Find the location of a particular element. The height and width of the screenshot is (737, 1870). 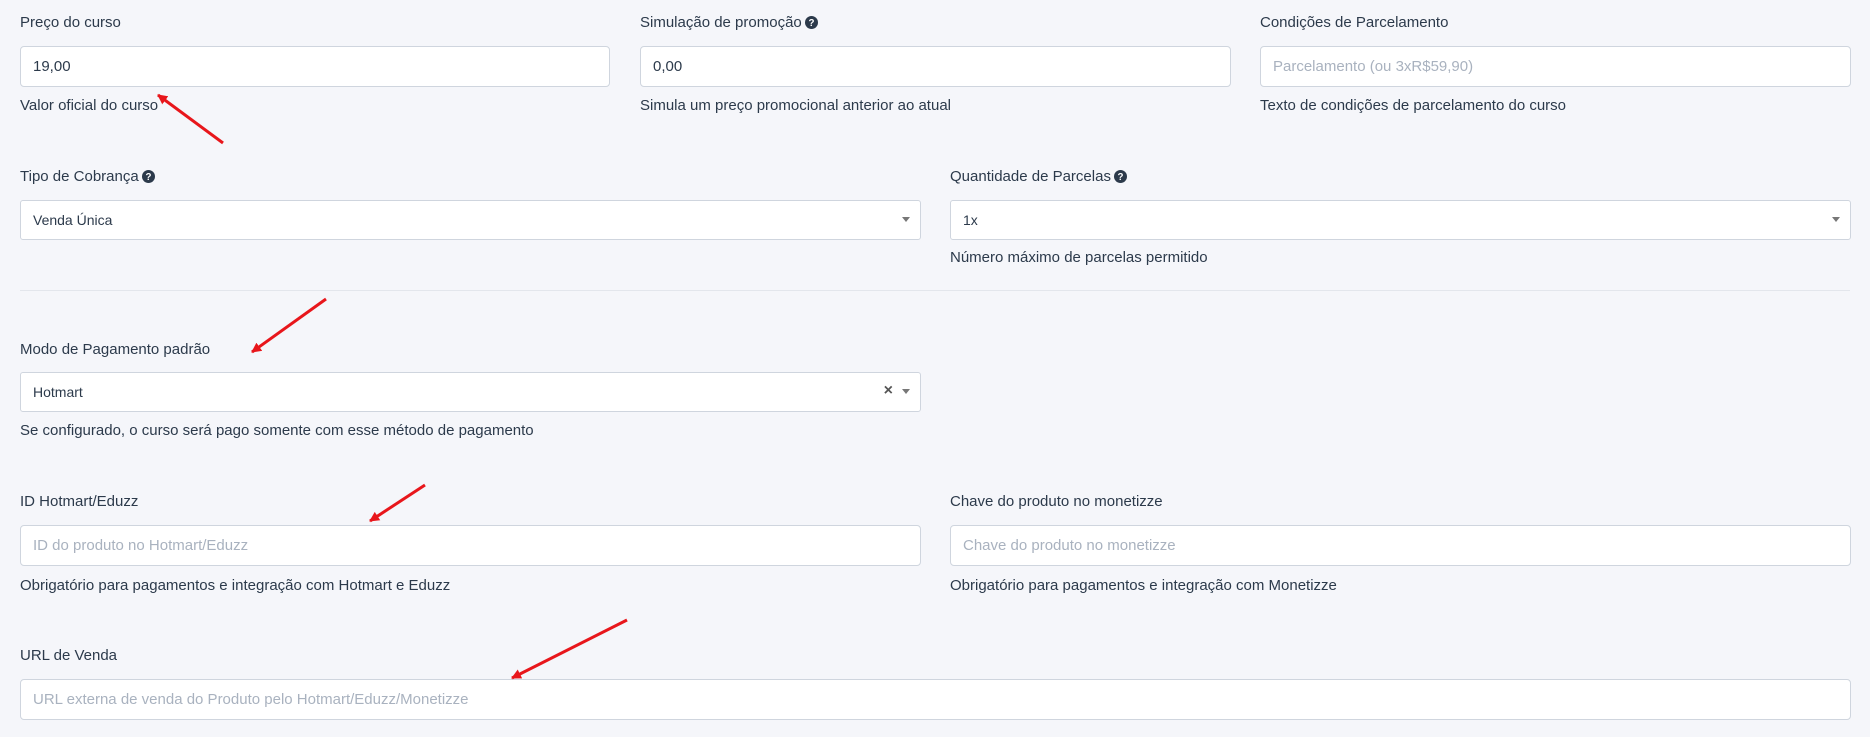

payment-mode-label-text: Modo de Pagamento padrão is located at coordinates (115, 349).